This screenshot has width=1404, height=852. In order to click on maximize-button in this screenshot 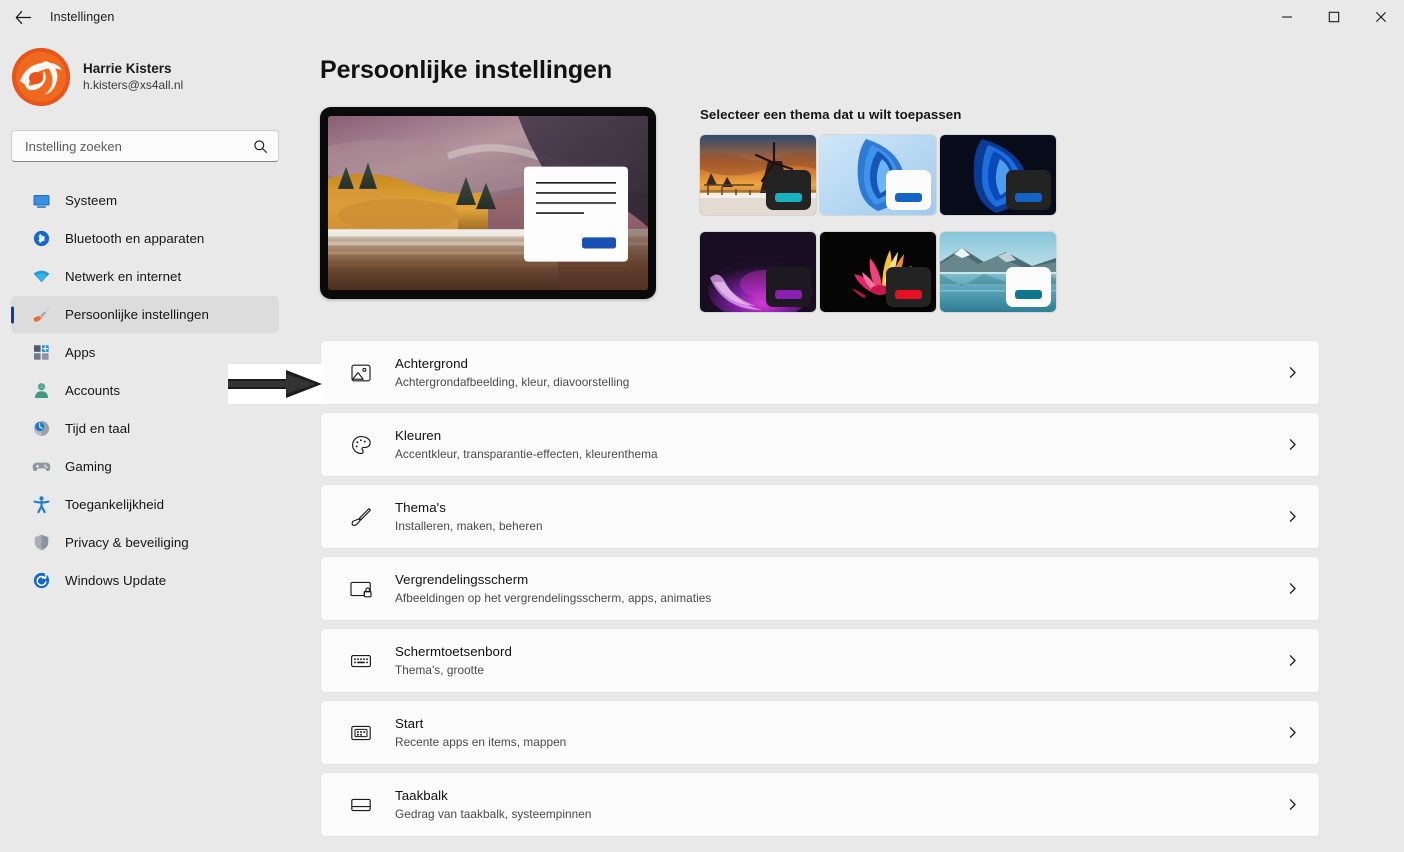, I will do `click(1333, 17)`.